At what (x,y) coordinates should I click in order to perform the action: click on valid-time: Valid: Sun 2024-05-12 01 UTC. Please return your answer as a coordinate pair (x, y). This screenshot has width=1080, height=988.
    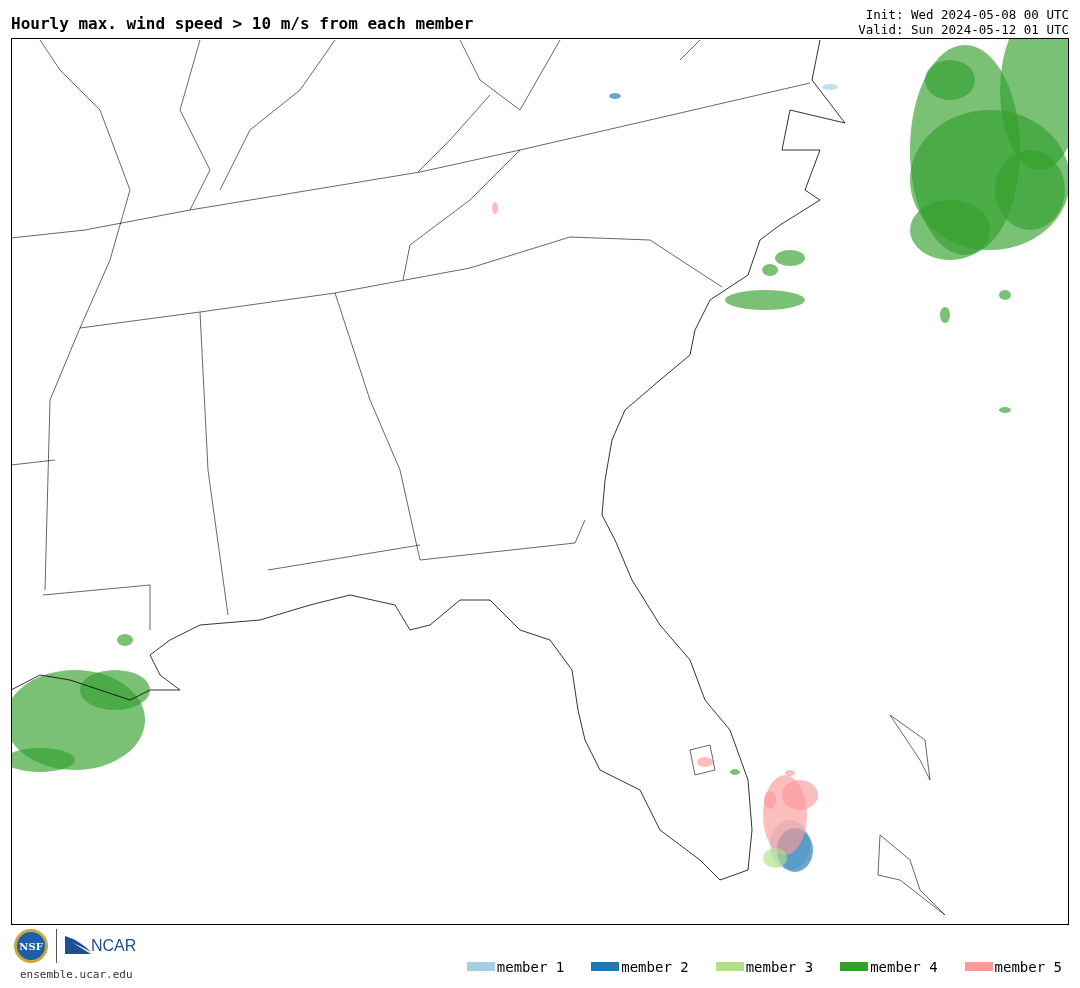
    Looking at the image, I should click on (963, 29).